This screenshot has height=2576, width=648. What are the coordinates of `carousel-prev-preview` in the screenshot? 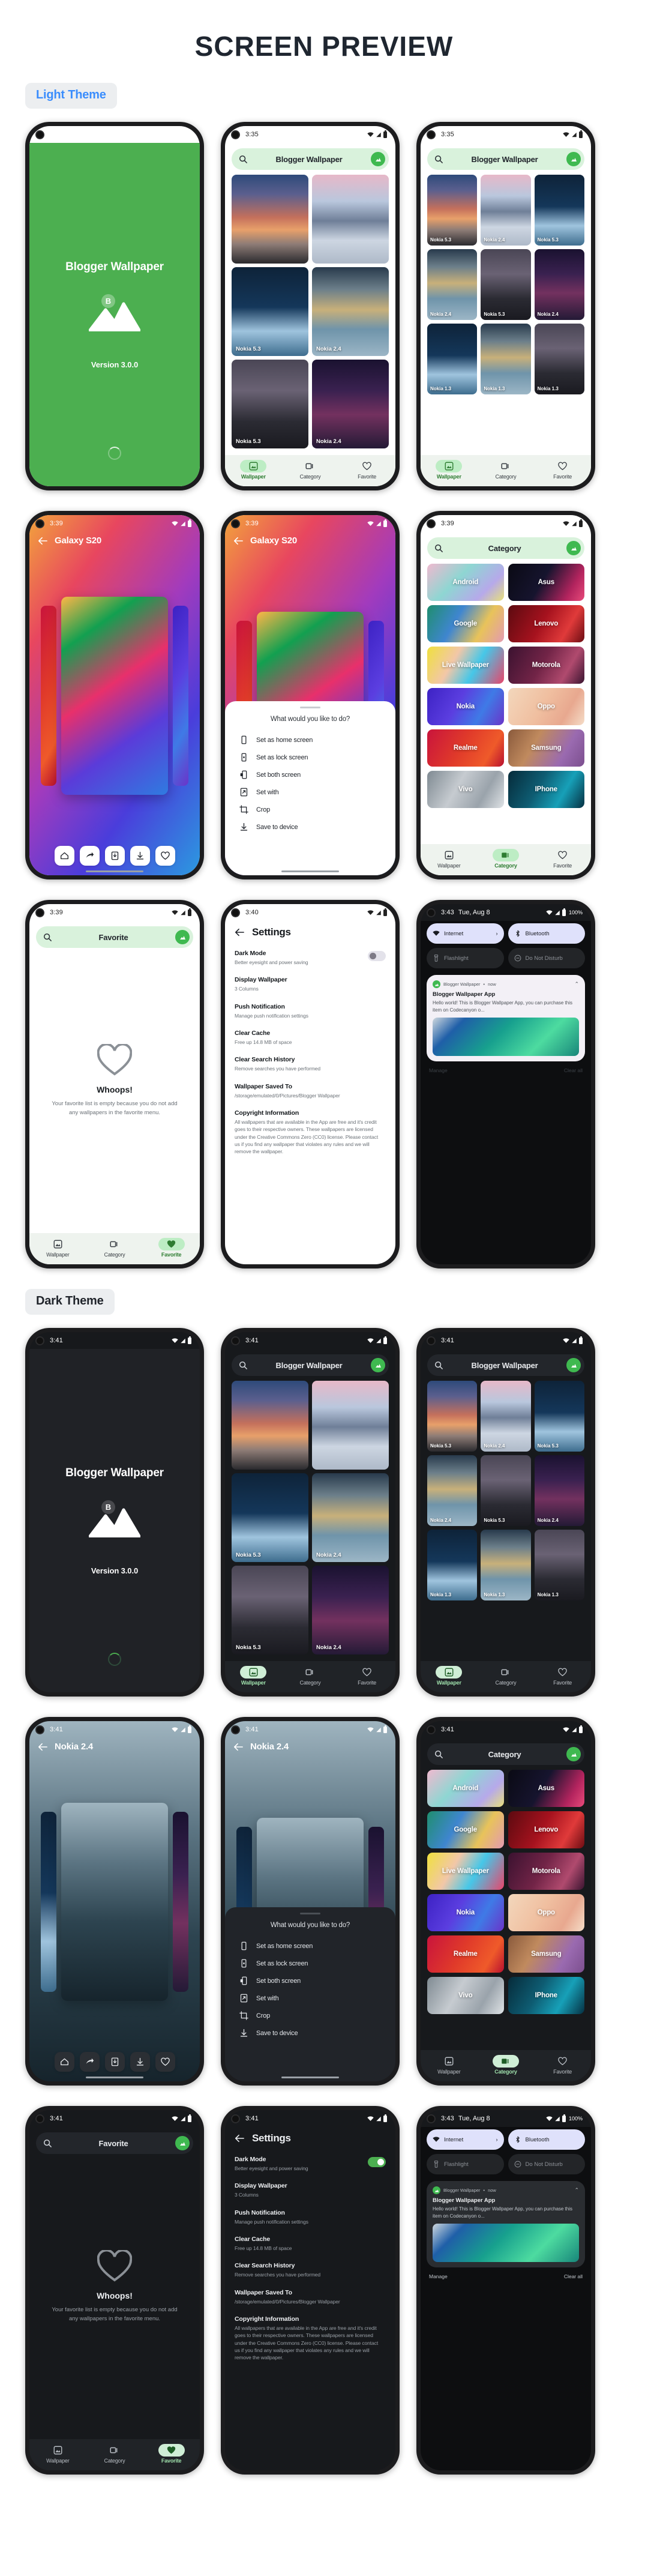 It's located at (49, 696).